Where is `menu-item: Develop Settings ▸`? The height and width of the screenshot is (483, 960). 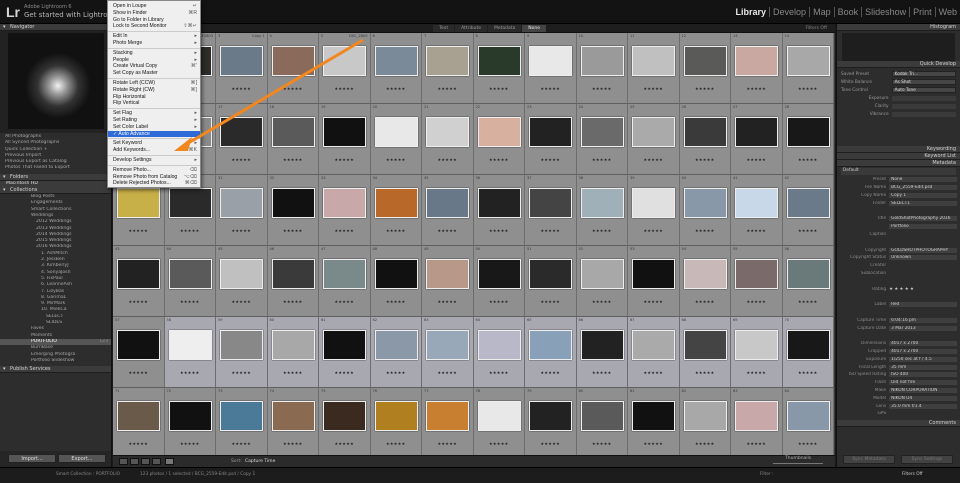 menu-item: Develop Settings ▸ is located at coordinates (154, 160).